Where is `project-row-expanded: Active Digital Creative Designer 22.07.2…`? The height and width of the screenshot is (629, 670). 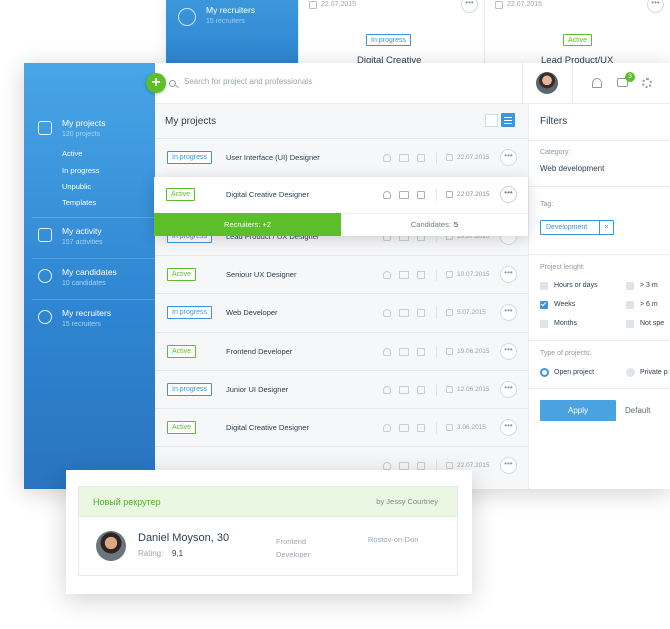
project-row-expanded: Active Digital Creative Designer 22.07.2… is located at coordinates (341, 206).